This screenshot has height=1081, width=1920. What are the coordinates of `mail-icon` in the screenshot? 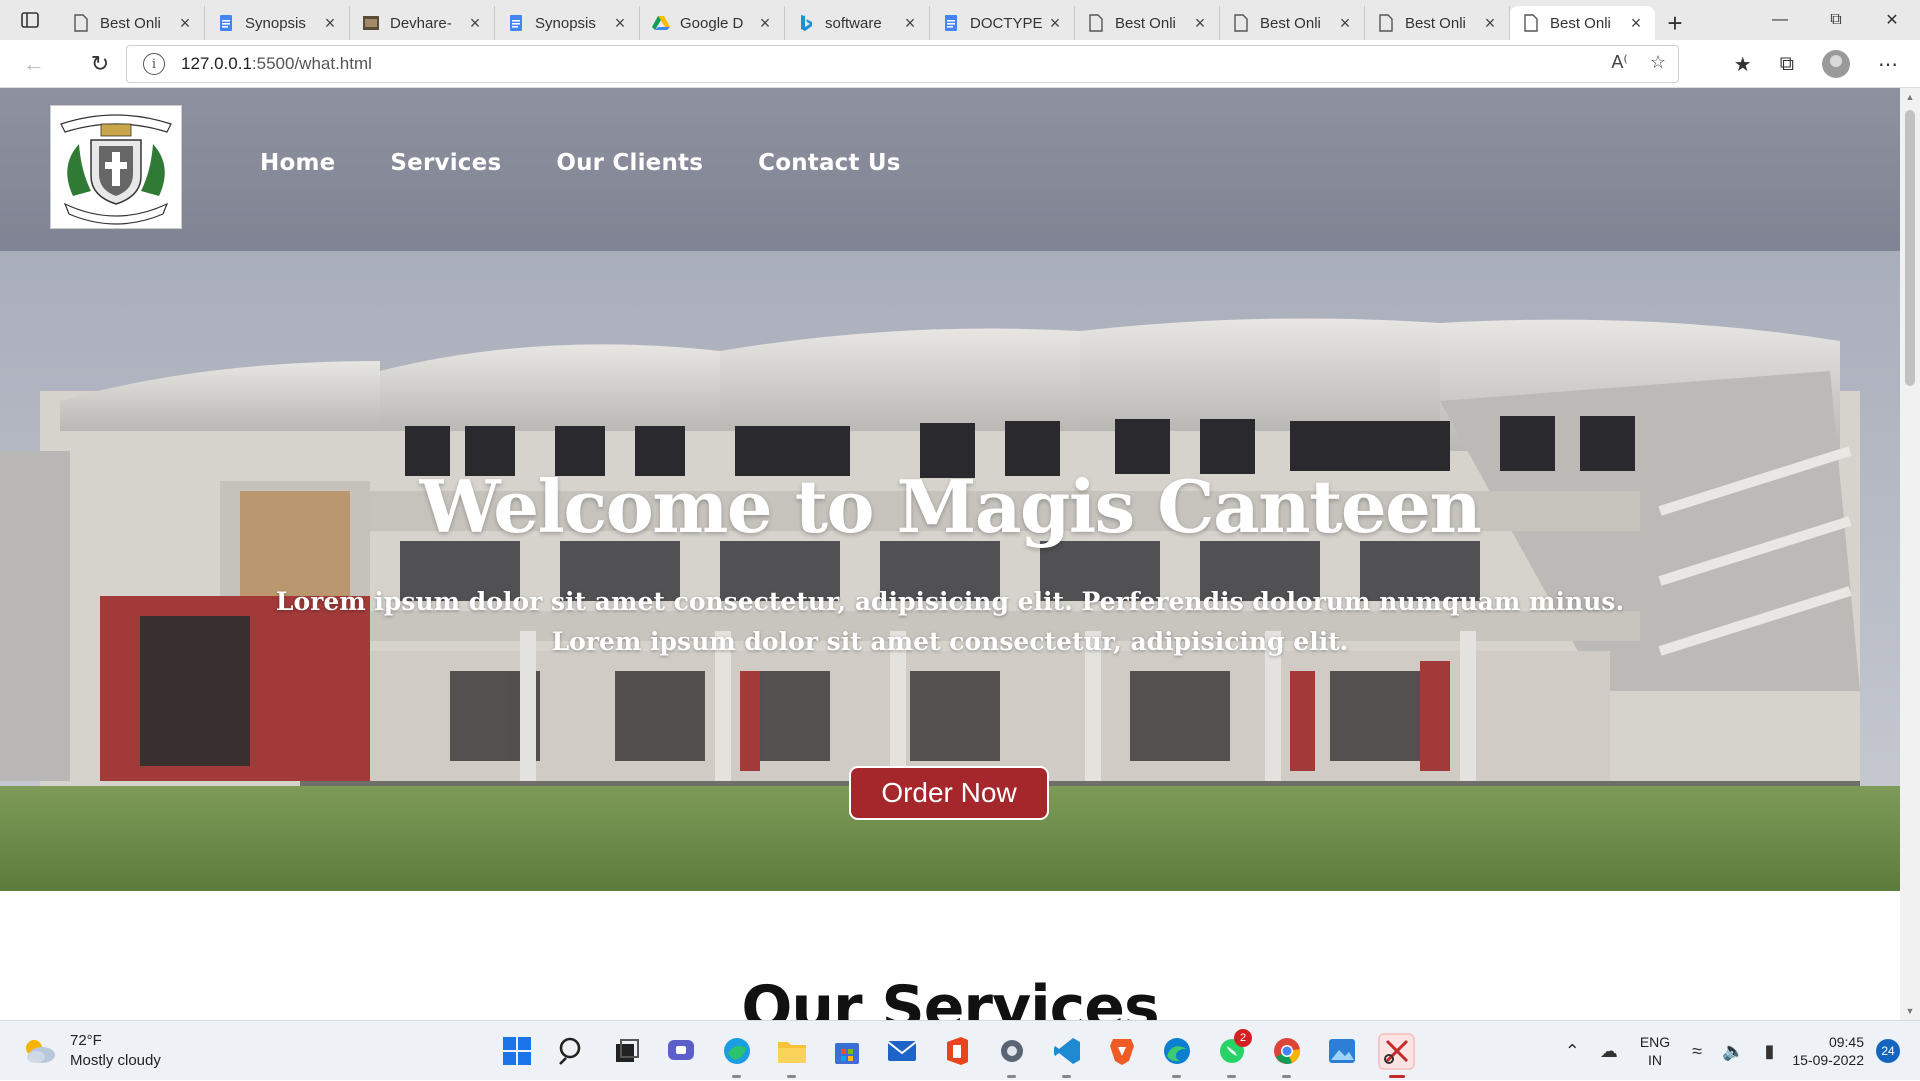 It's located at (901, 1051).